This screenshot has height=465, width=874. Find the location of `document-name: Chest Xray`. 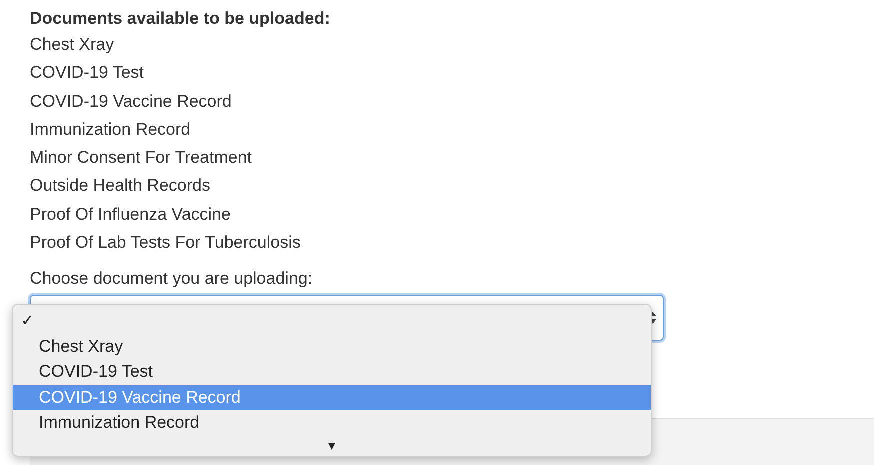

document-name: Chest Xray is located at coordinates (72, 45).